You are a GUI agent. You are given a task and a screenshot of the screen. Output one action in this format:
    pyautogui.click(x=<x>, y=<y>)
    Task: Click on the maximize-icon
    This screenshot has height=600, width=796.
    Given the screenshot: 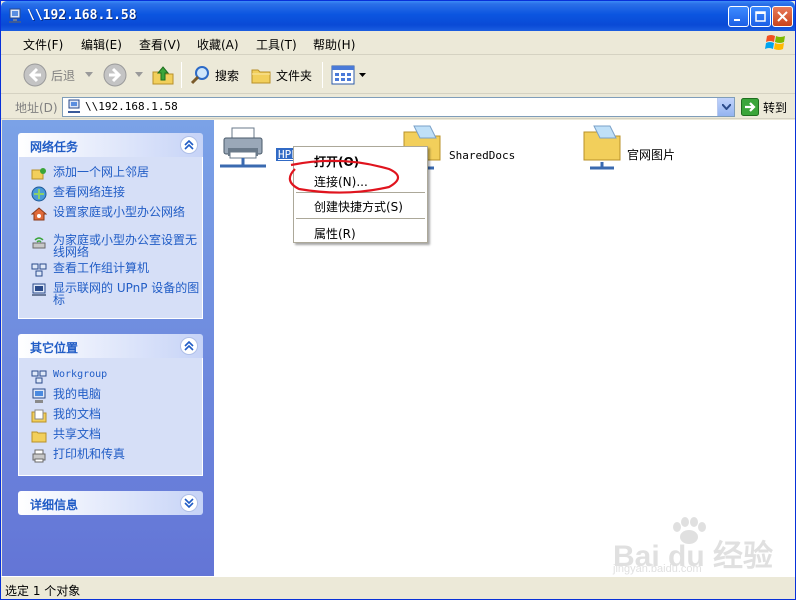 What is the action you would take?
    pyautogui.click(x=760, y=16)
    